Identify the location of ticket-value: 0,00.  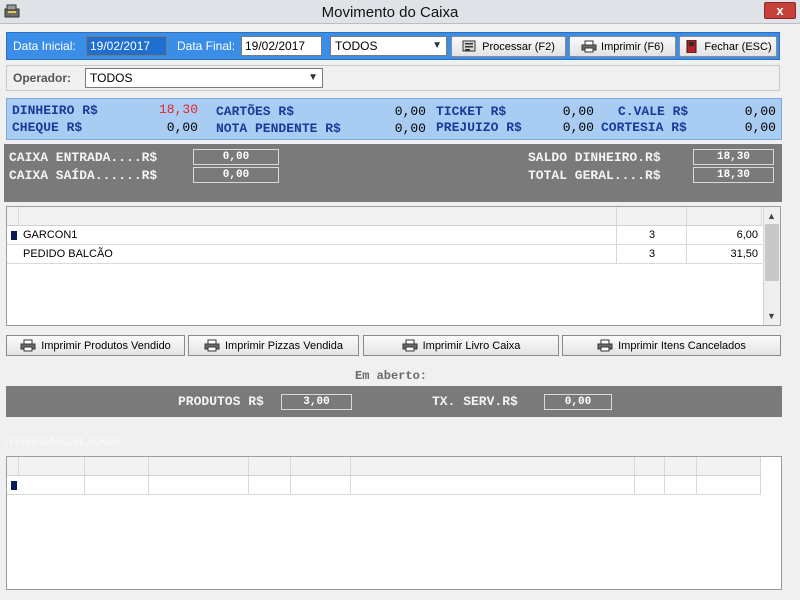
(578, 111).